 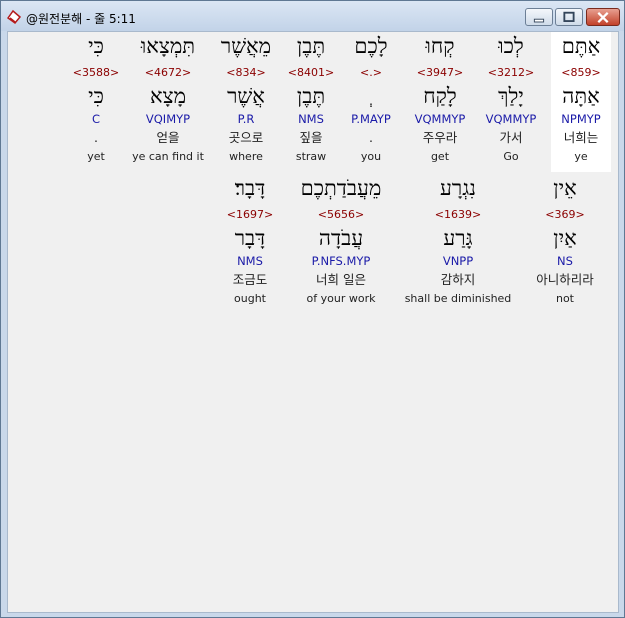 What do you see at coordinates (458, 261) in the screenshot?
I see `parsing-code: VNPP` at bounding box center [458, 261].